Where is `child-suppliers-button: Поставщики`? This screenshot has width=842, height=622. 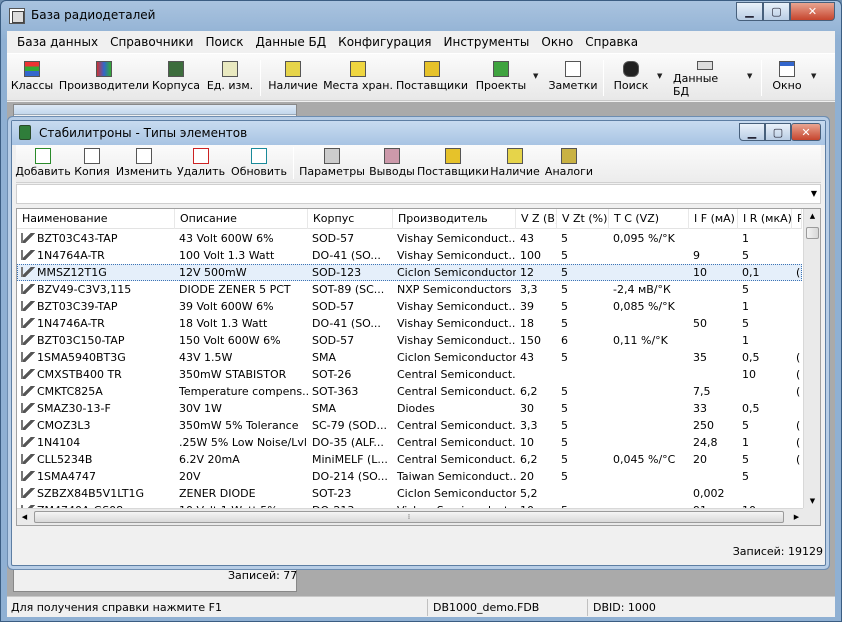 child-suppliers-button: Поставщики is located at coordinates (453, 164).